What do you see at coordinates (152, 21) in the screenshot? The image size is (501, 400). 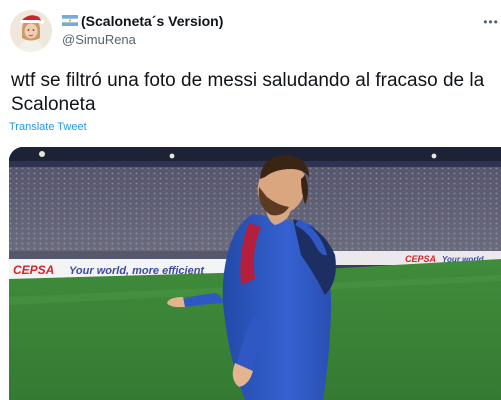 I see `author-display-name: (Scaloneta´s Version)` at bounding box center [152, 21].